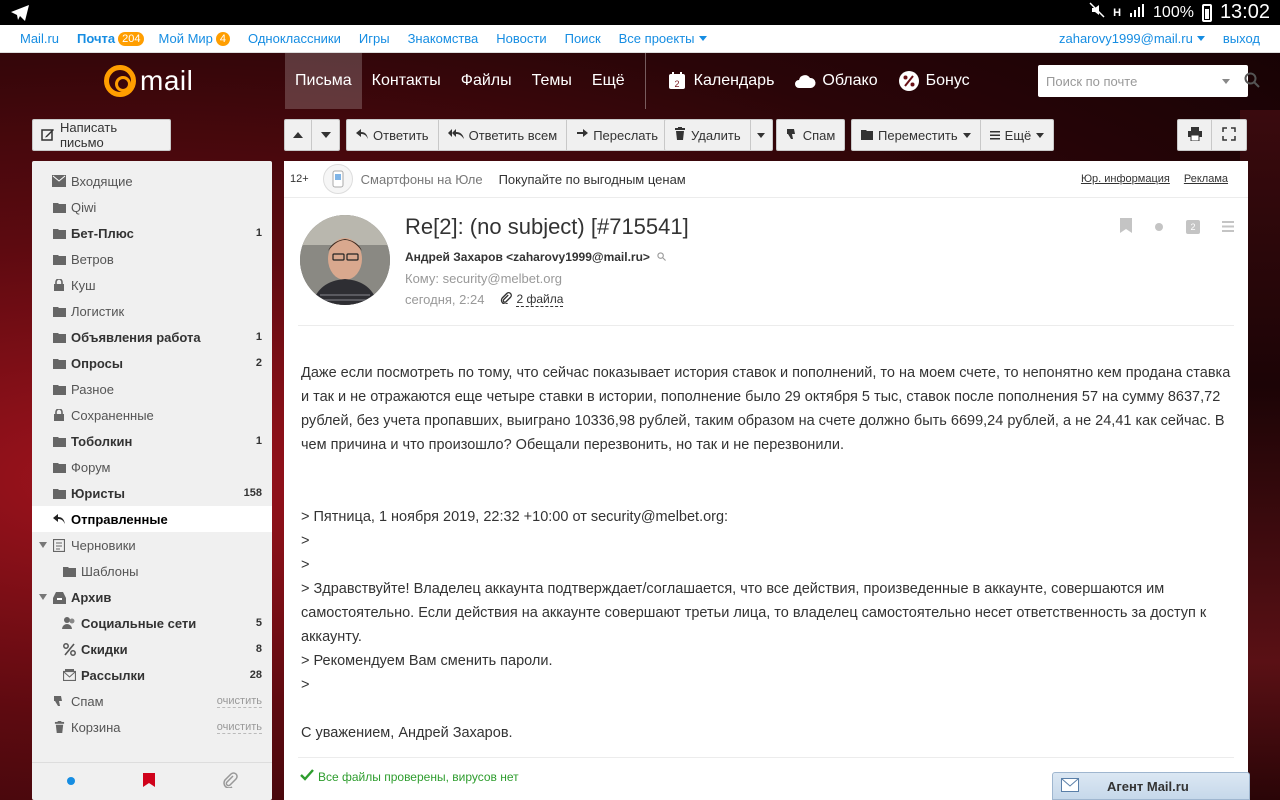 The image size is (1280, 800). What do you see at coordinates (323, 81) in the screenshot?
I see `nav-letters: Письма` at bounding box center [323, 81].